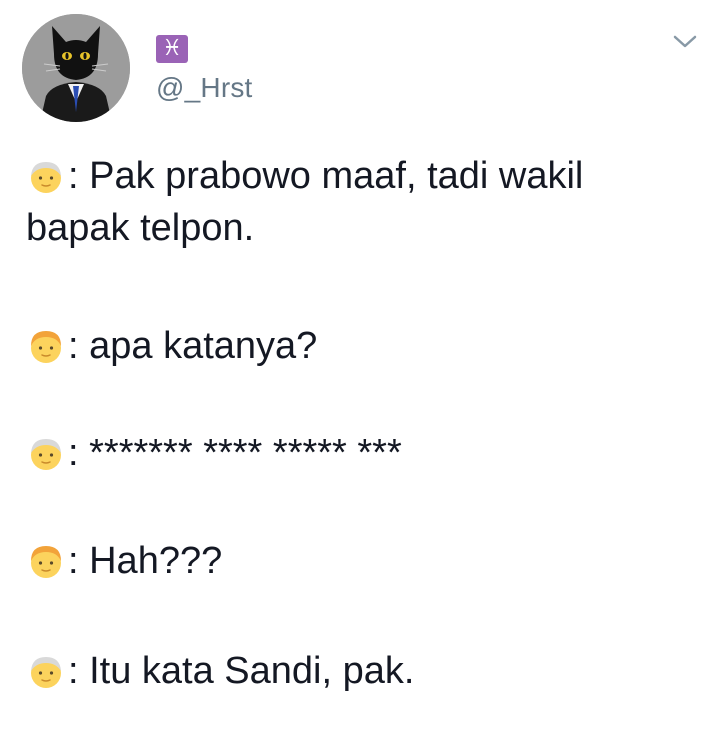 Image resolution: width=720 pixels, height=739 pixels. Describe the element at coordinates (235, 453) in the screenshot. I see `message-text: : ******* **** ***** ***` at that location.